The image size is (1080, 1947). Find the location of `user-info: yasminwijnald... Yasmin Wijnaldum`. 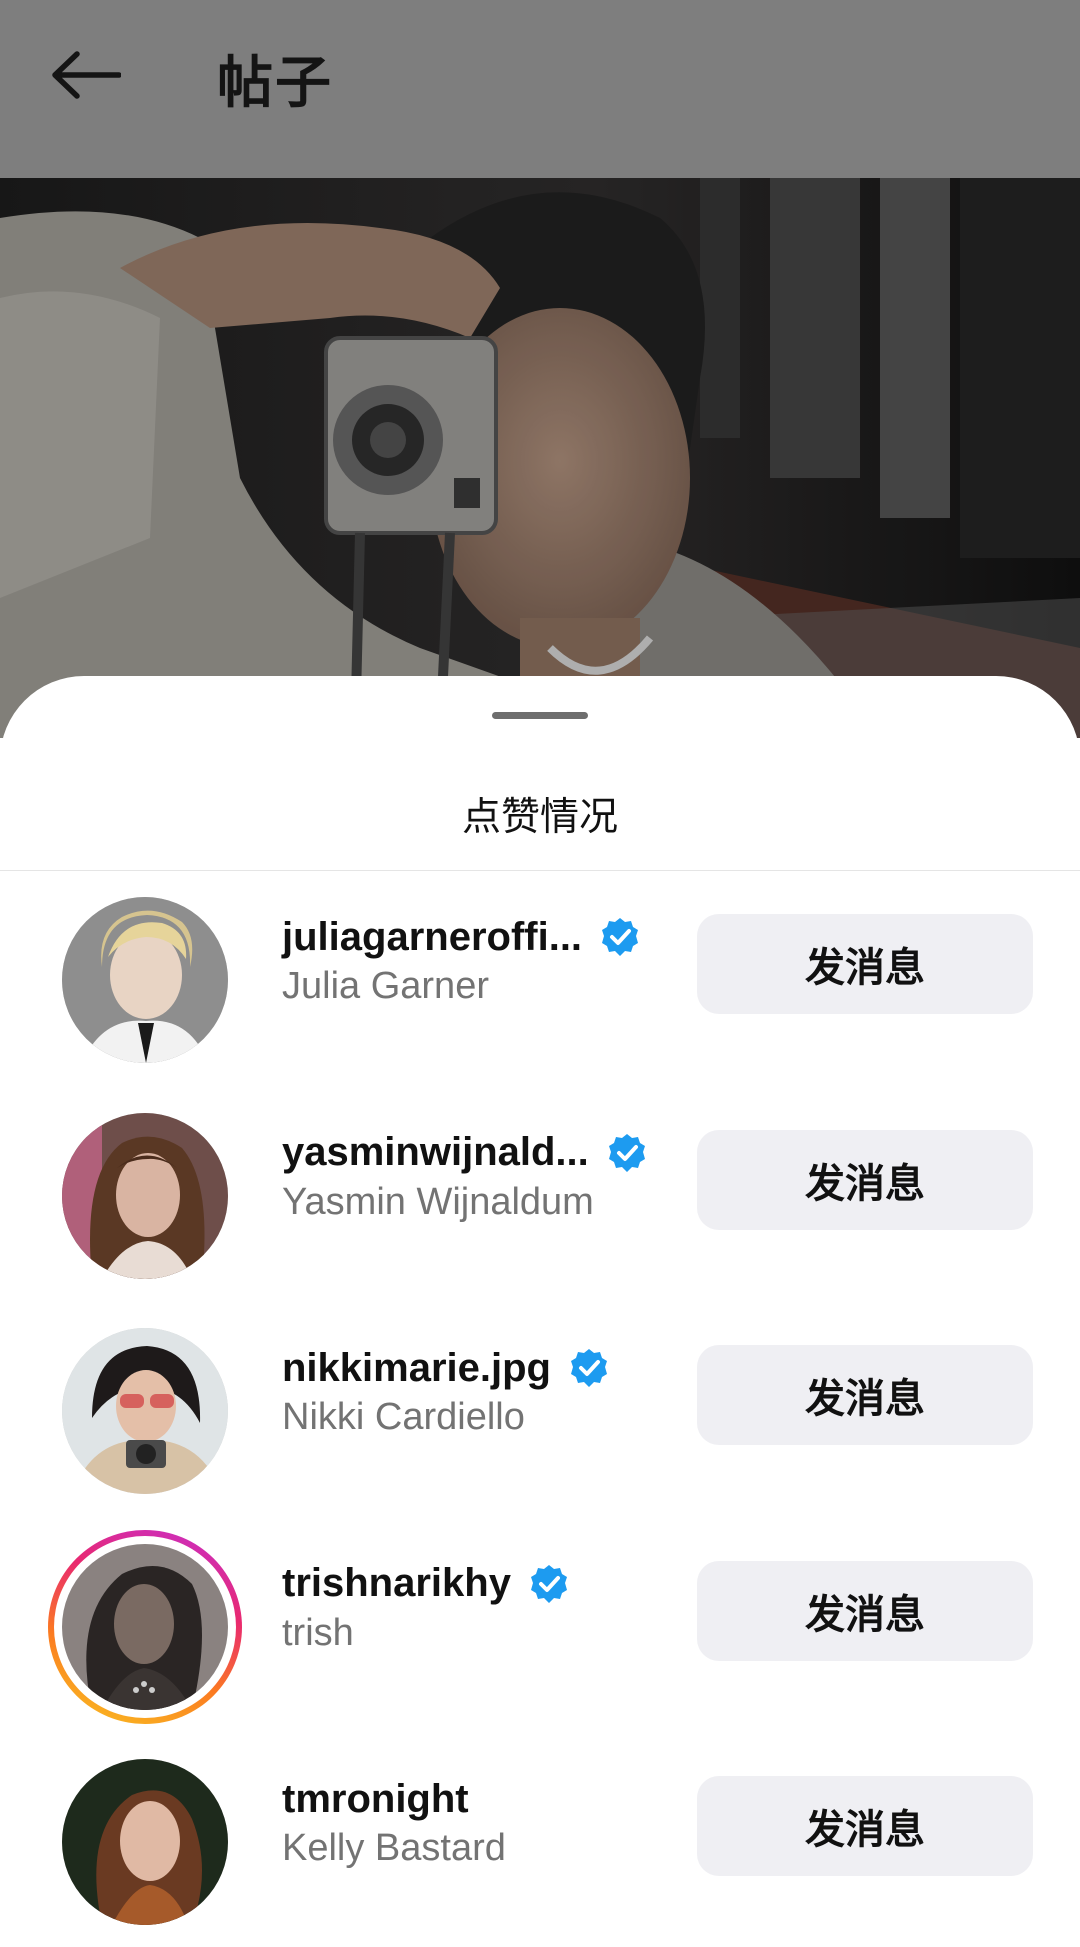

user-info: yasminwijnald... Yasmin Wijnaldum is located at coordinates (482, 1174).